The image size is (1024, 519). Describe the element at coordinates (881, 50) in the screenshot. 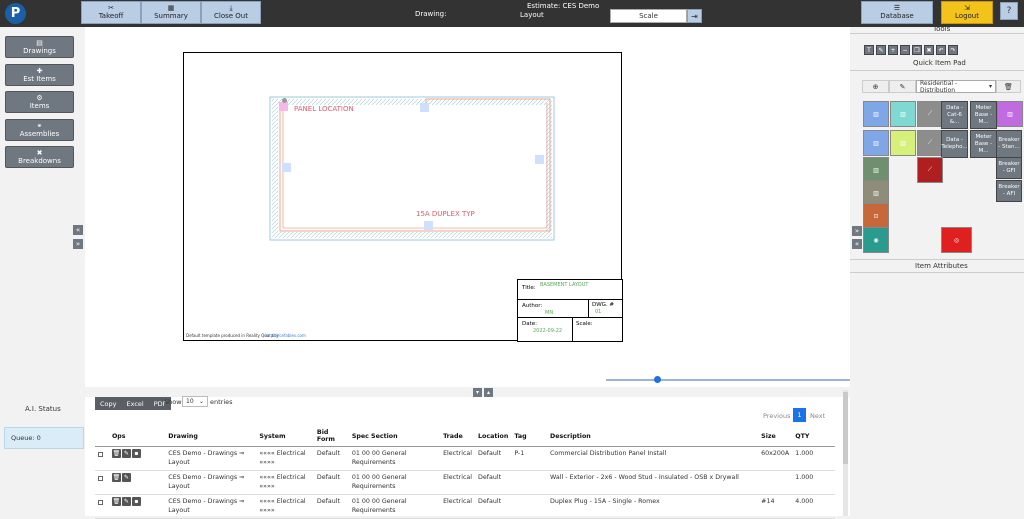

I see `pencil-tool-icon: ✎` at that location.